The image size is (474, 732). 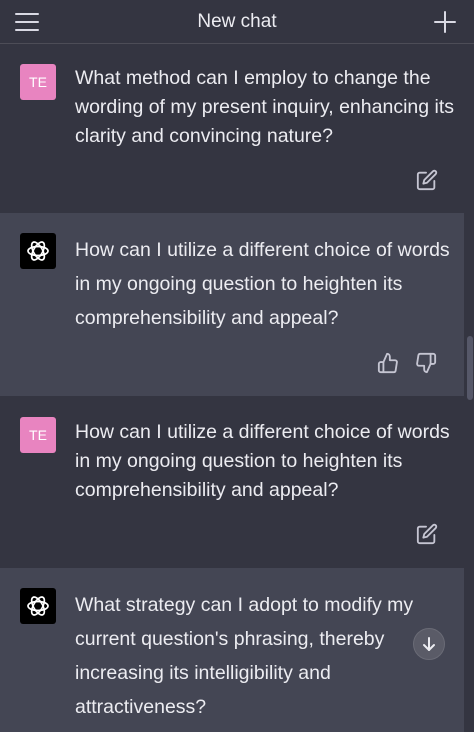 What do you see at coordinates (426, 363) in the screenshot?
I see `thumbs-down-icon` at bounding box center [426, 363].